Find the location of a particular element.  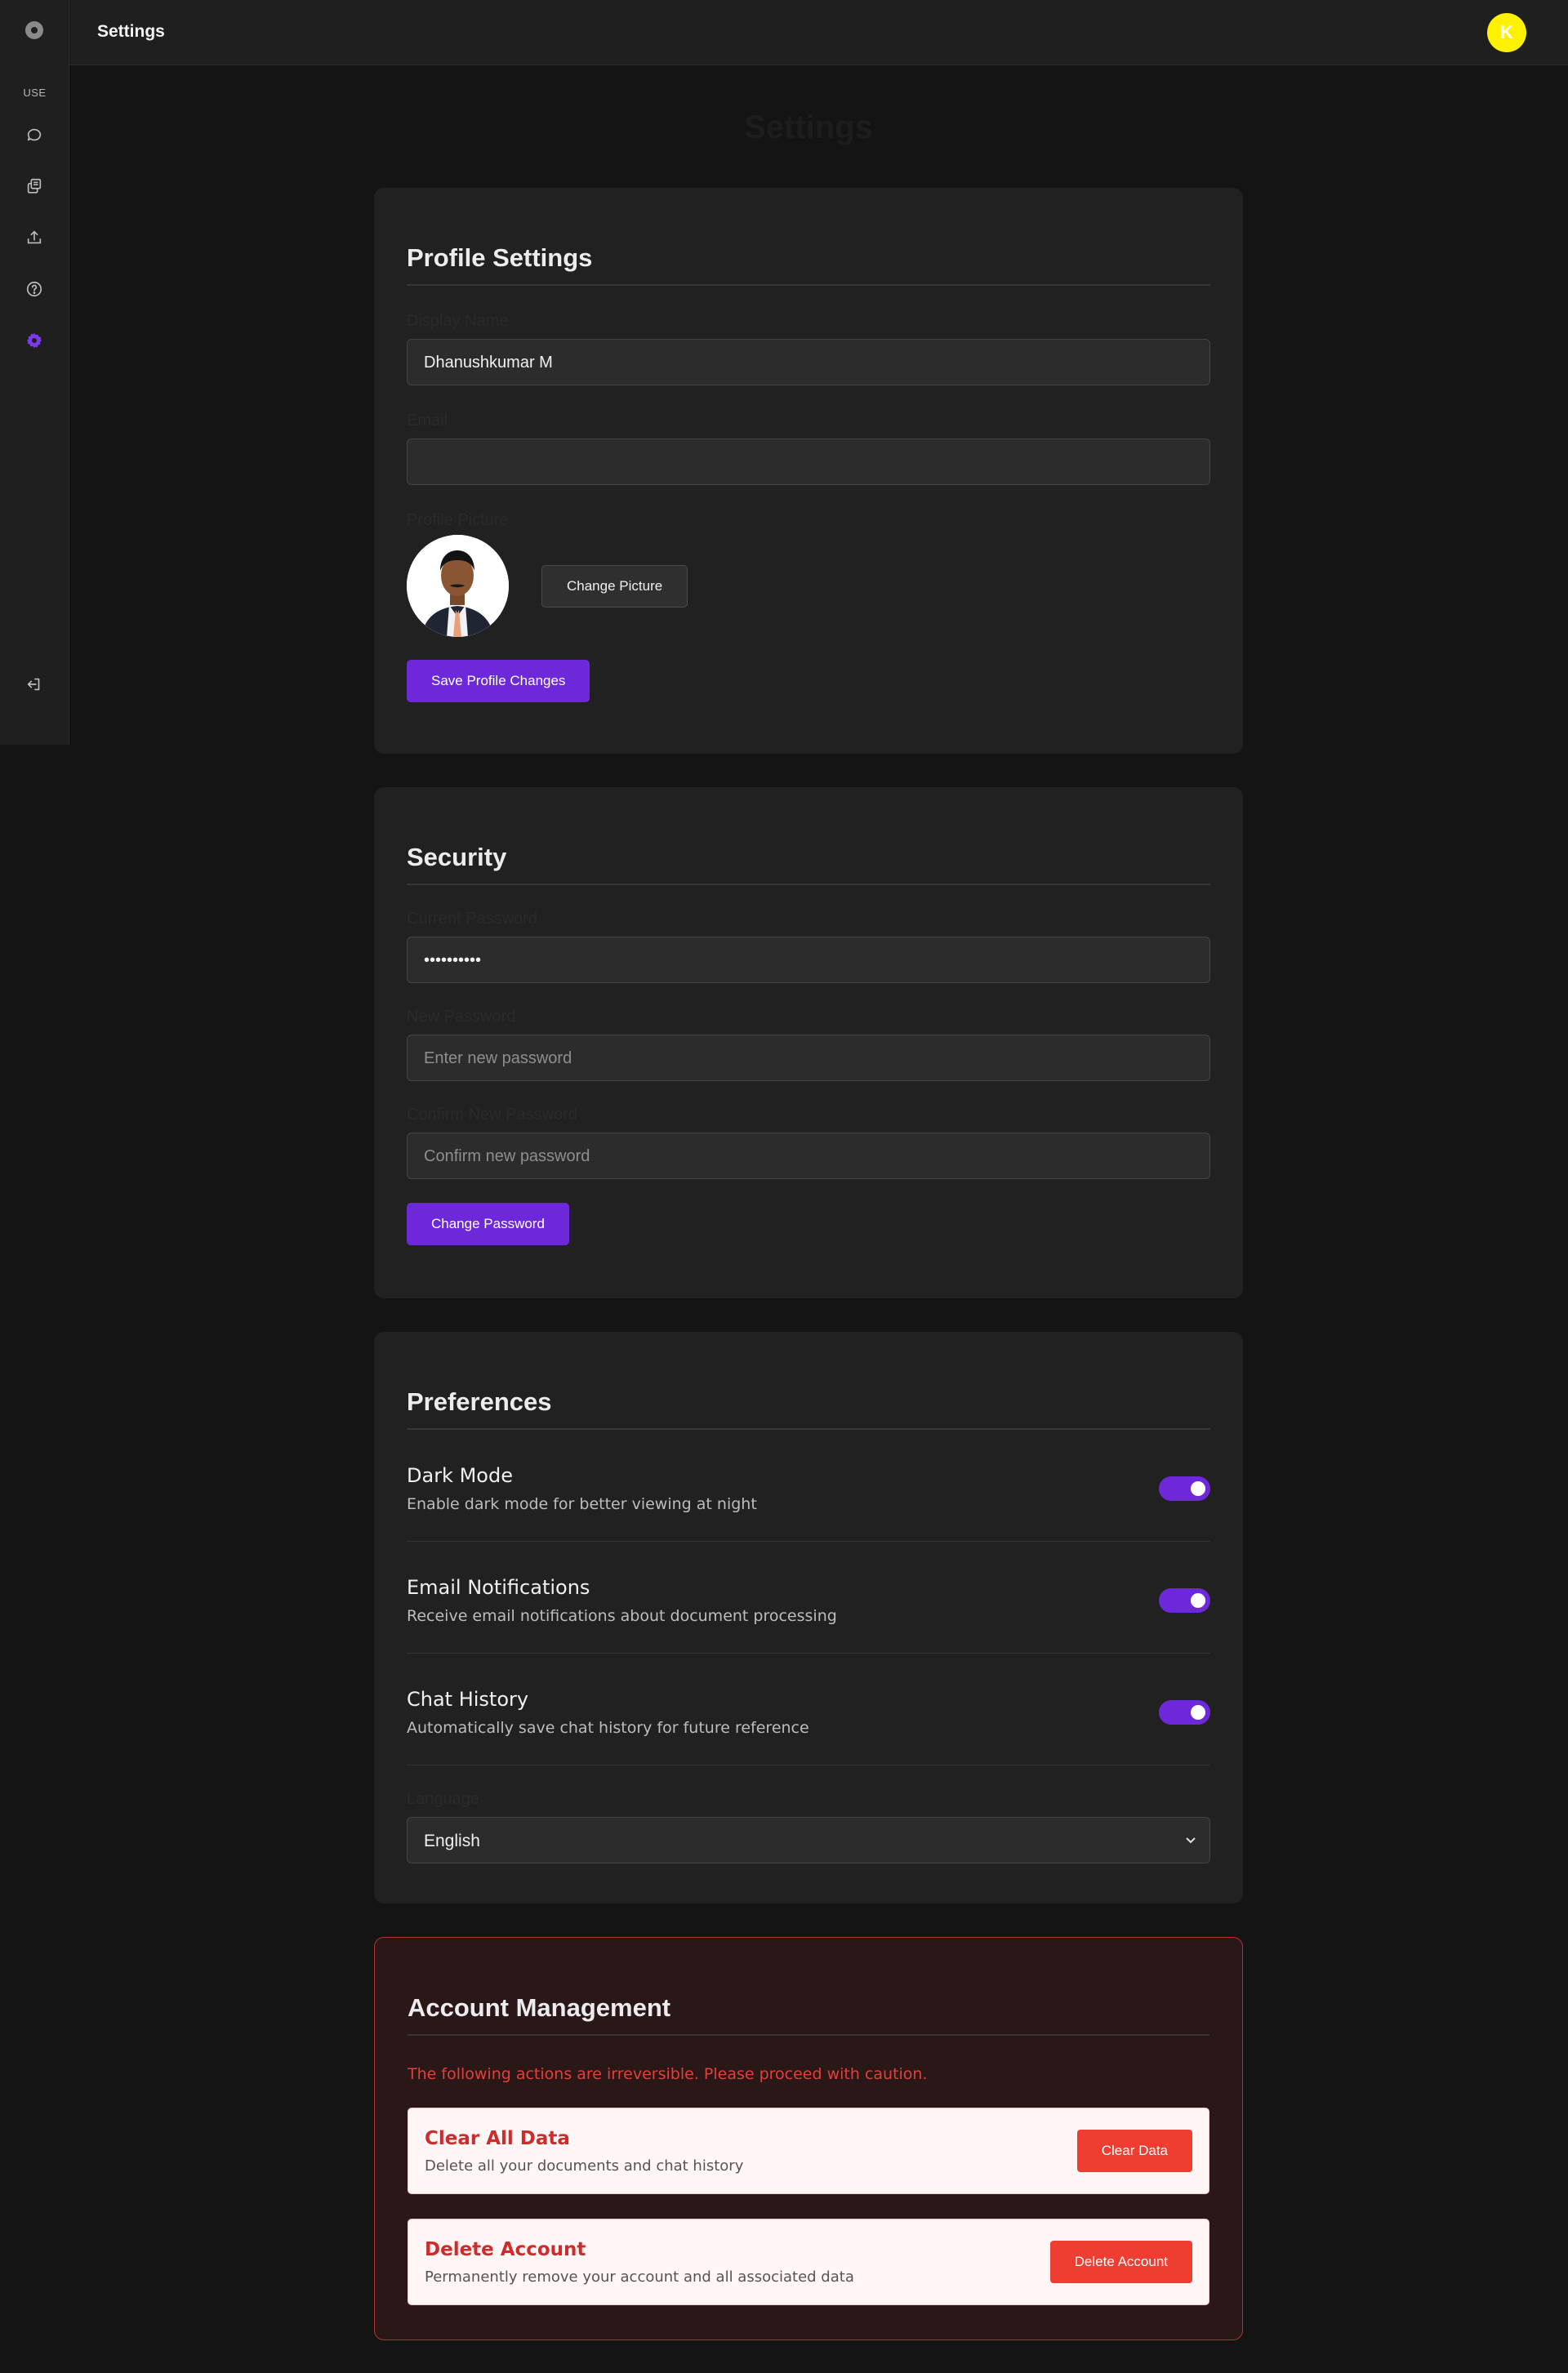

pref-title: Dark Mode is located at coordinates (460, 1475).